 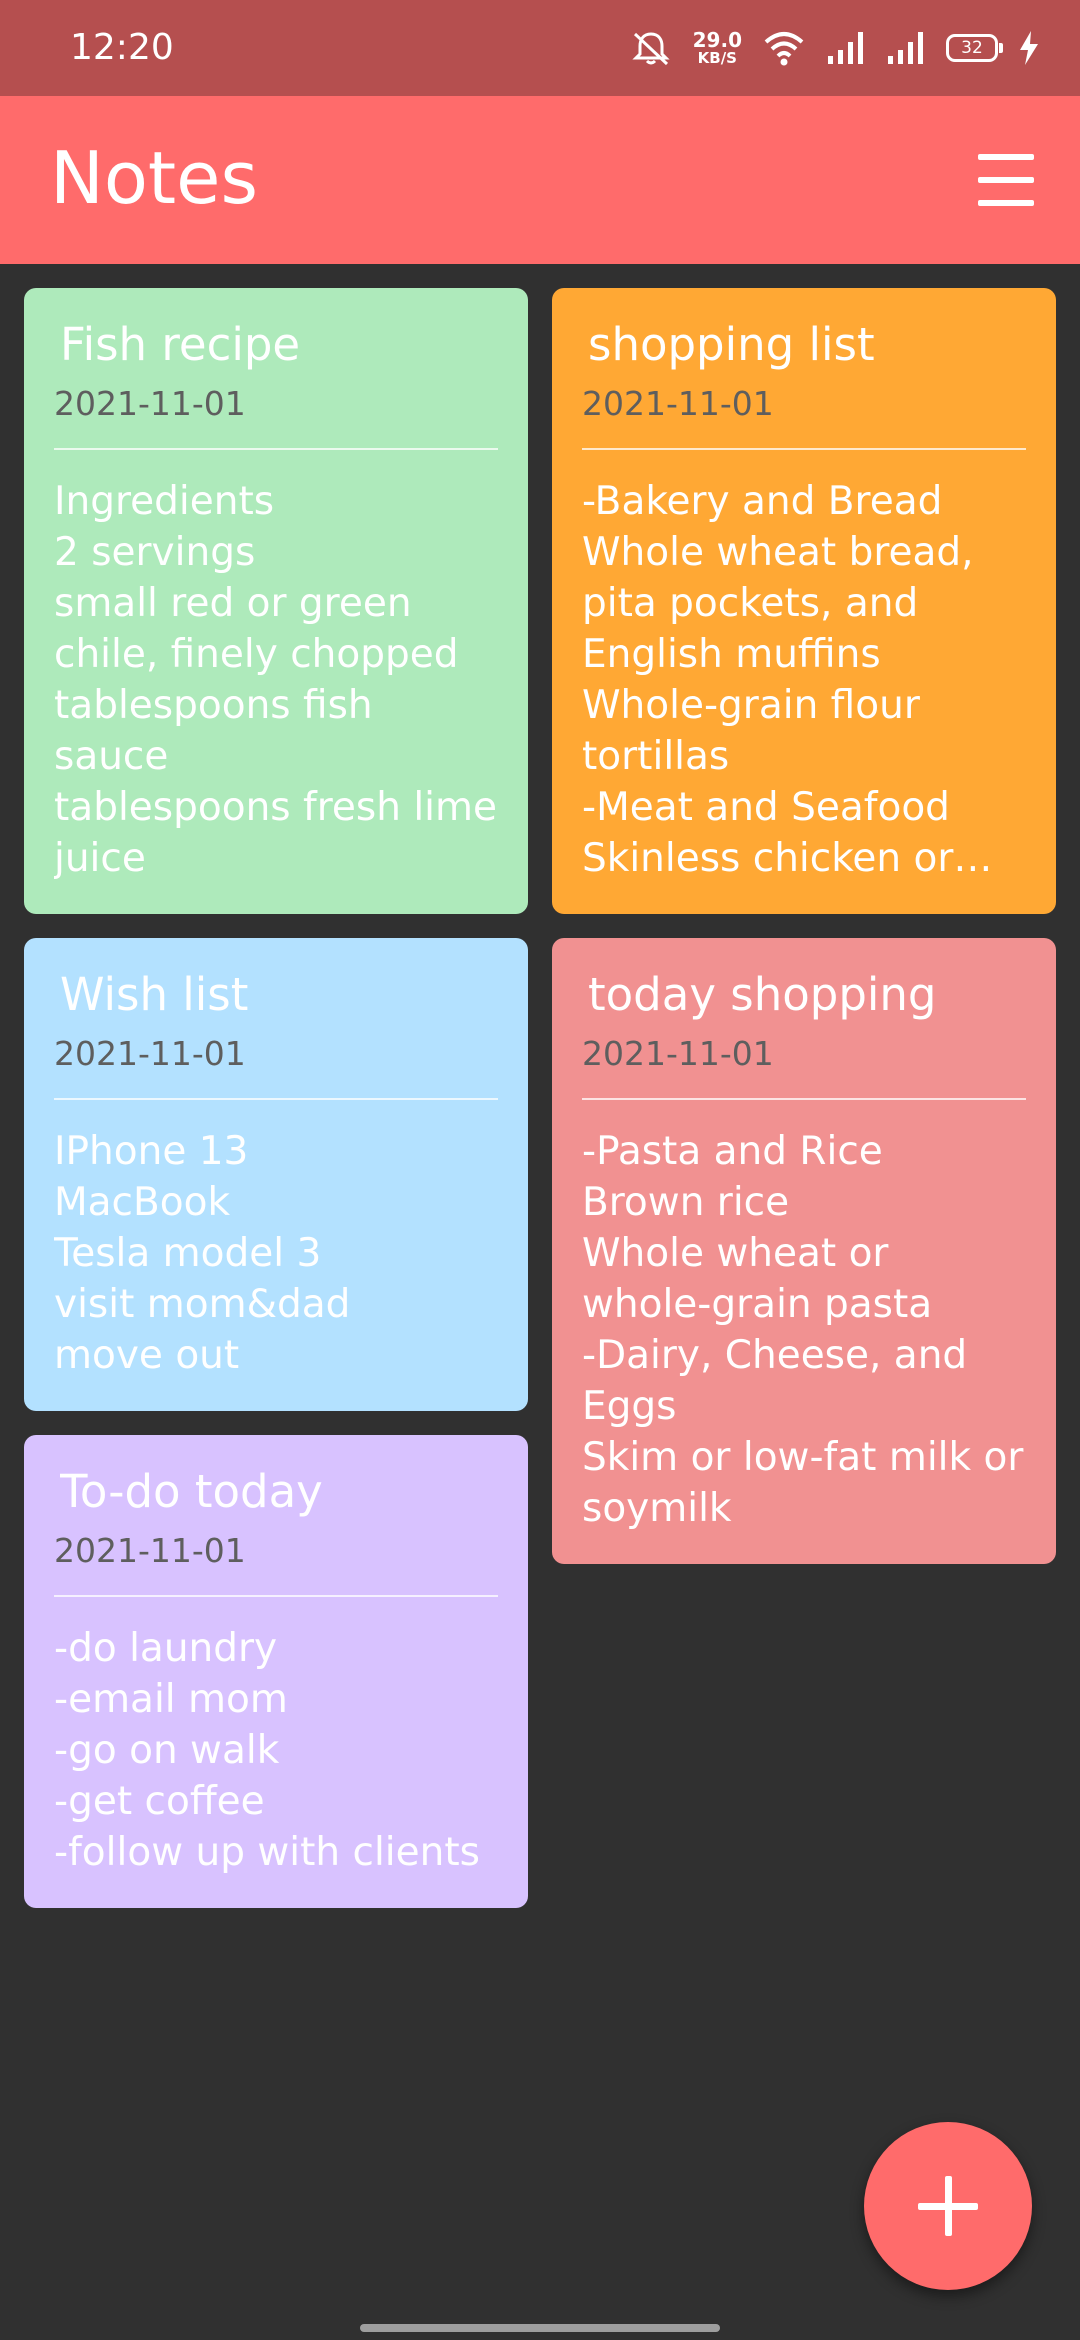 What do you see at coordinates (651, 49) in the screenshot?
I see `mute-icon` at bounding box center [651, 49].